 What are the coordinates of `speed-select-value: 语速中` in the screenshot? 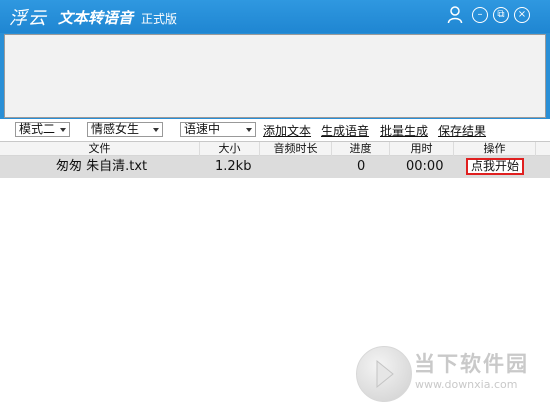 It's located at (202, 129).